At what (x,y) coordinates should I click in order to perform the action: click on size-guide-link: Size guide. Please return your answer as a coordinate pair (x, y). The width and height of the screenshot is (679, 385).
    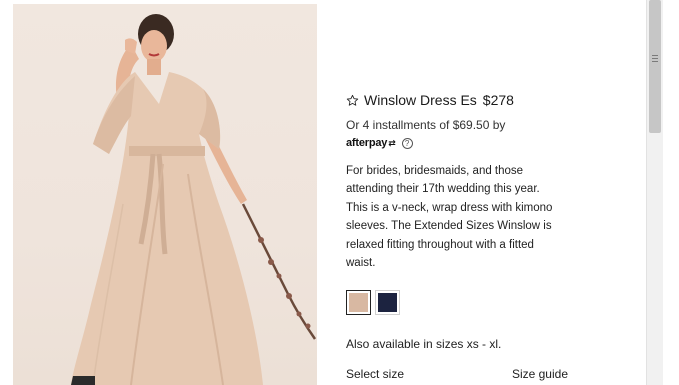
    Looking at the image, I should click on (540, 374).